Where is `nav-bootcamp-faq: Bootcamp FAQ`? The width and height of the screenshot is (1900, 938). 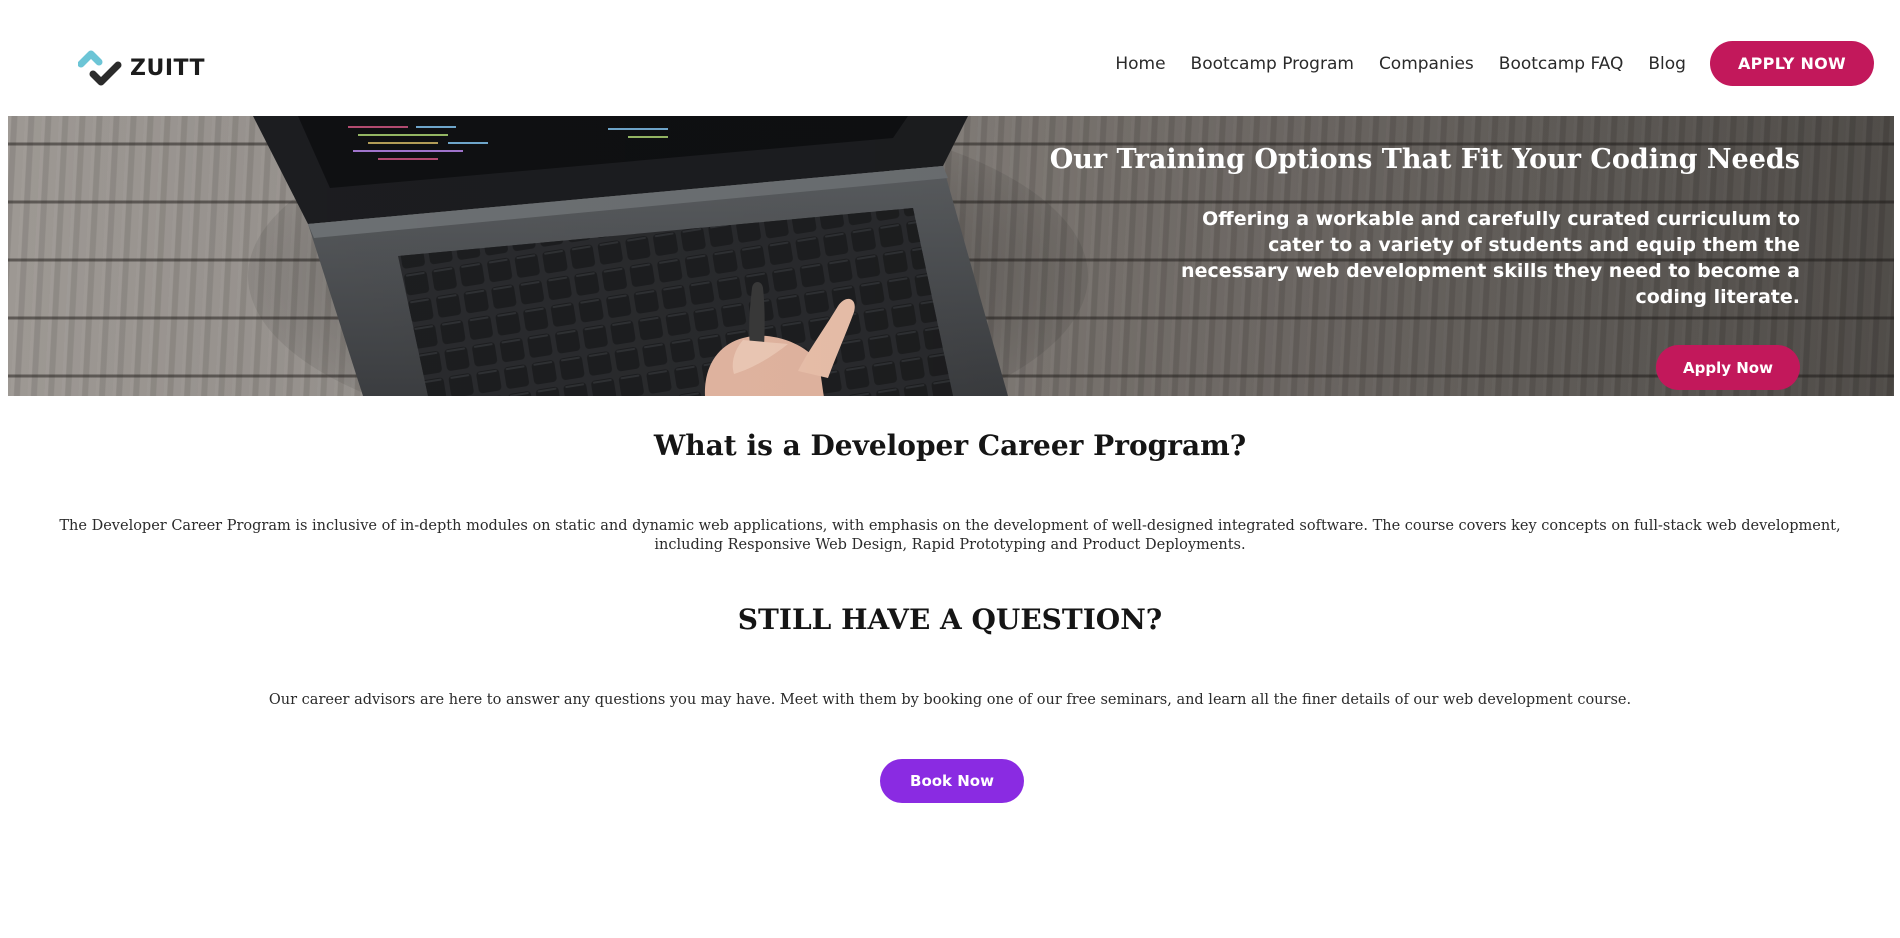 nav-bootcamp-faq: Bootcamp FAQ is located at coordinates (1561, 64).